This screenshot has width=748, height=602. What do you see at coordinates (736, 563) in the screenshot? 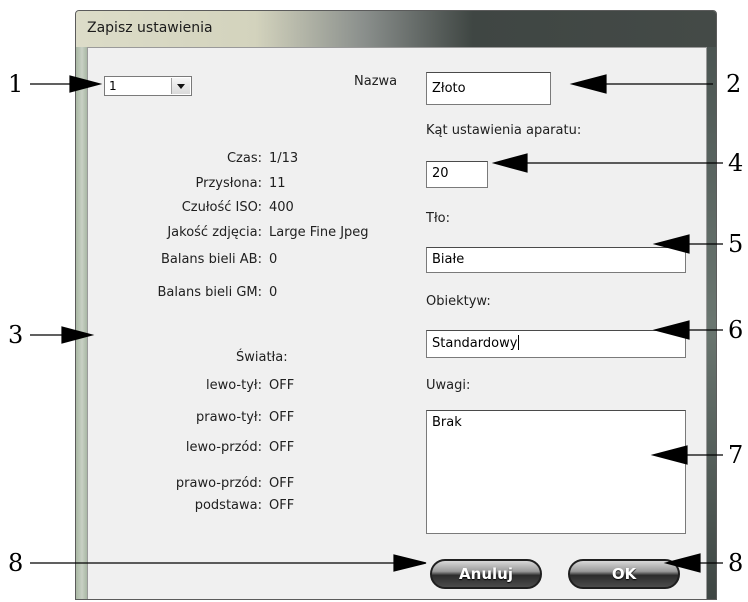
I see `callout-number-8-right: 8` at bounding box center [736, 563].